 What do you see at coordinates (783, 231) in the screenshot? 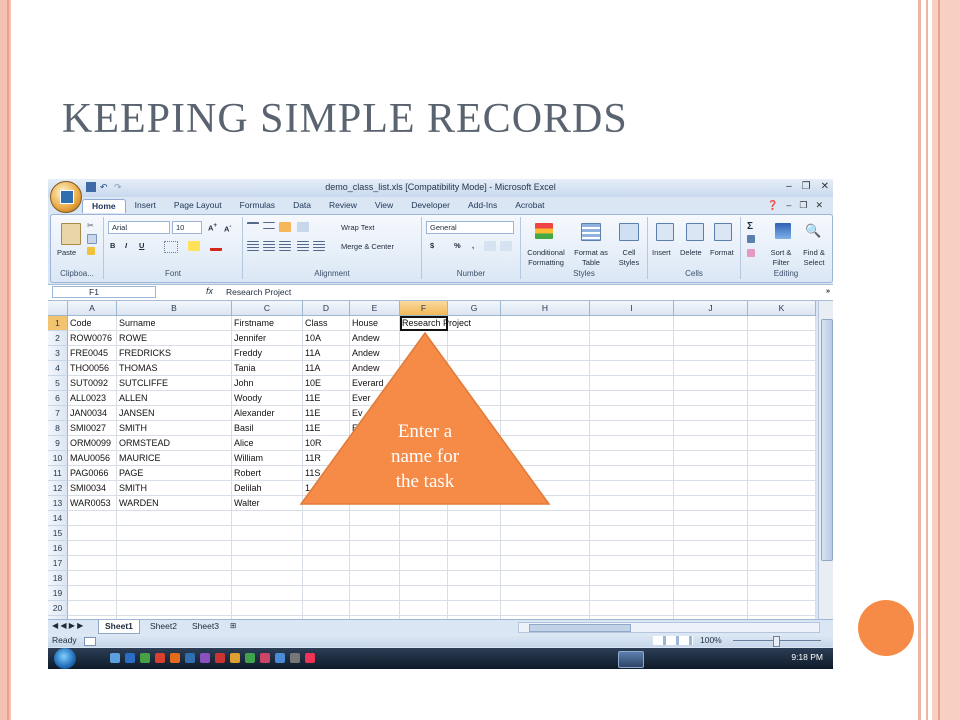
I see `sort-filter-icon` at bounding box center [783, 231].